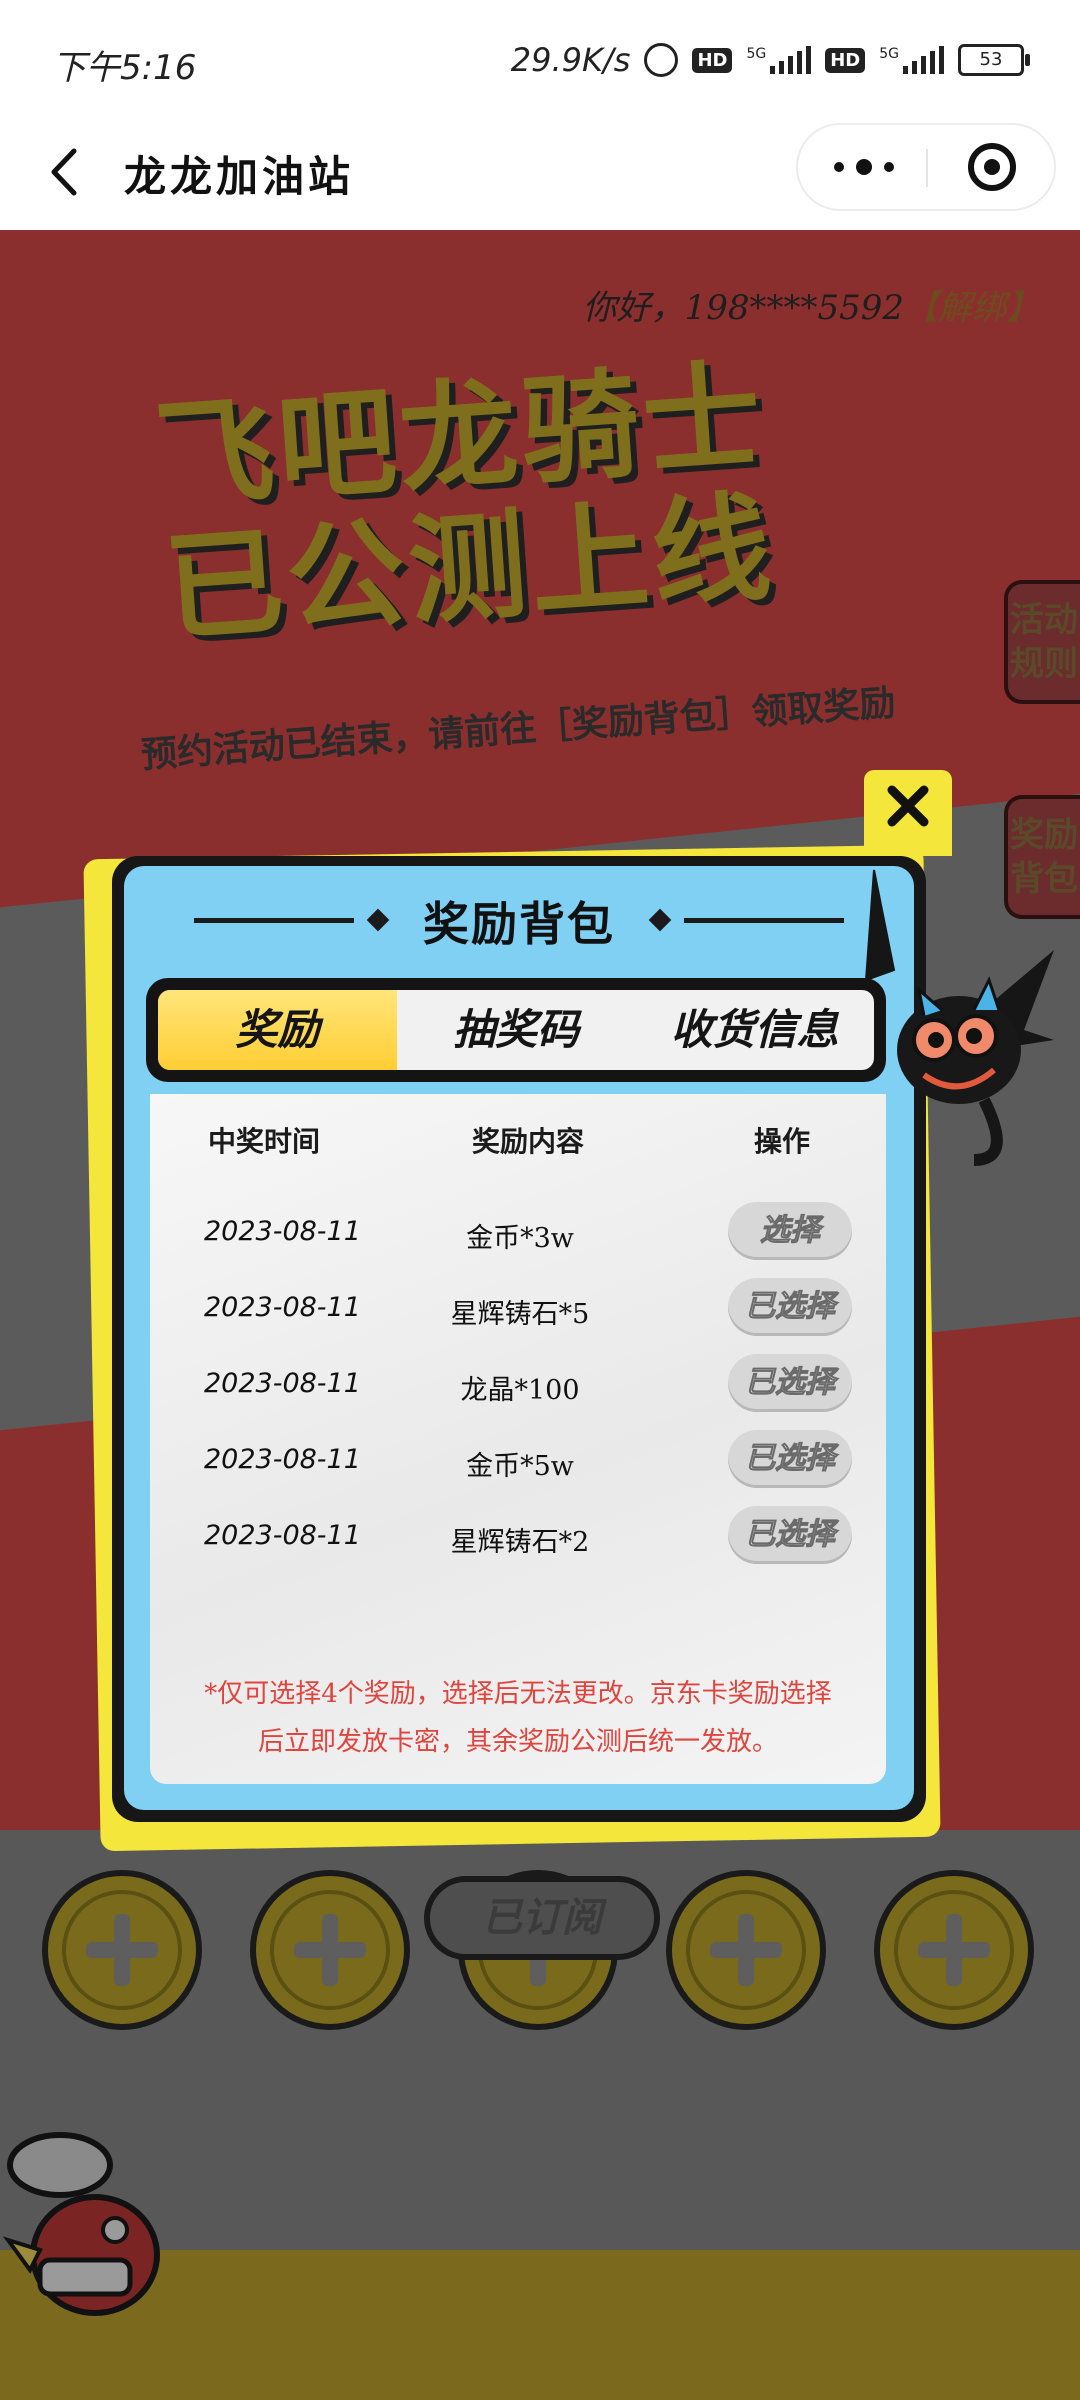  Describe the element at coordinates (908, 806) in the screenshot. I see `close-icon` at that location.